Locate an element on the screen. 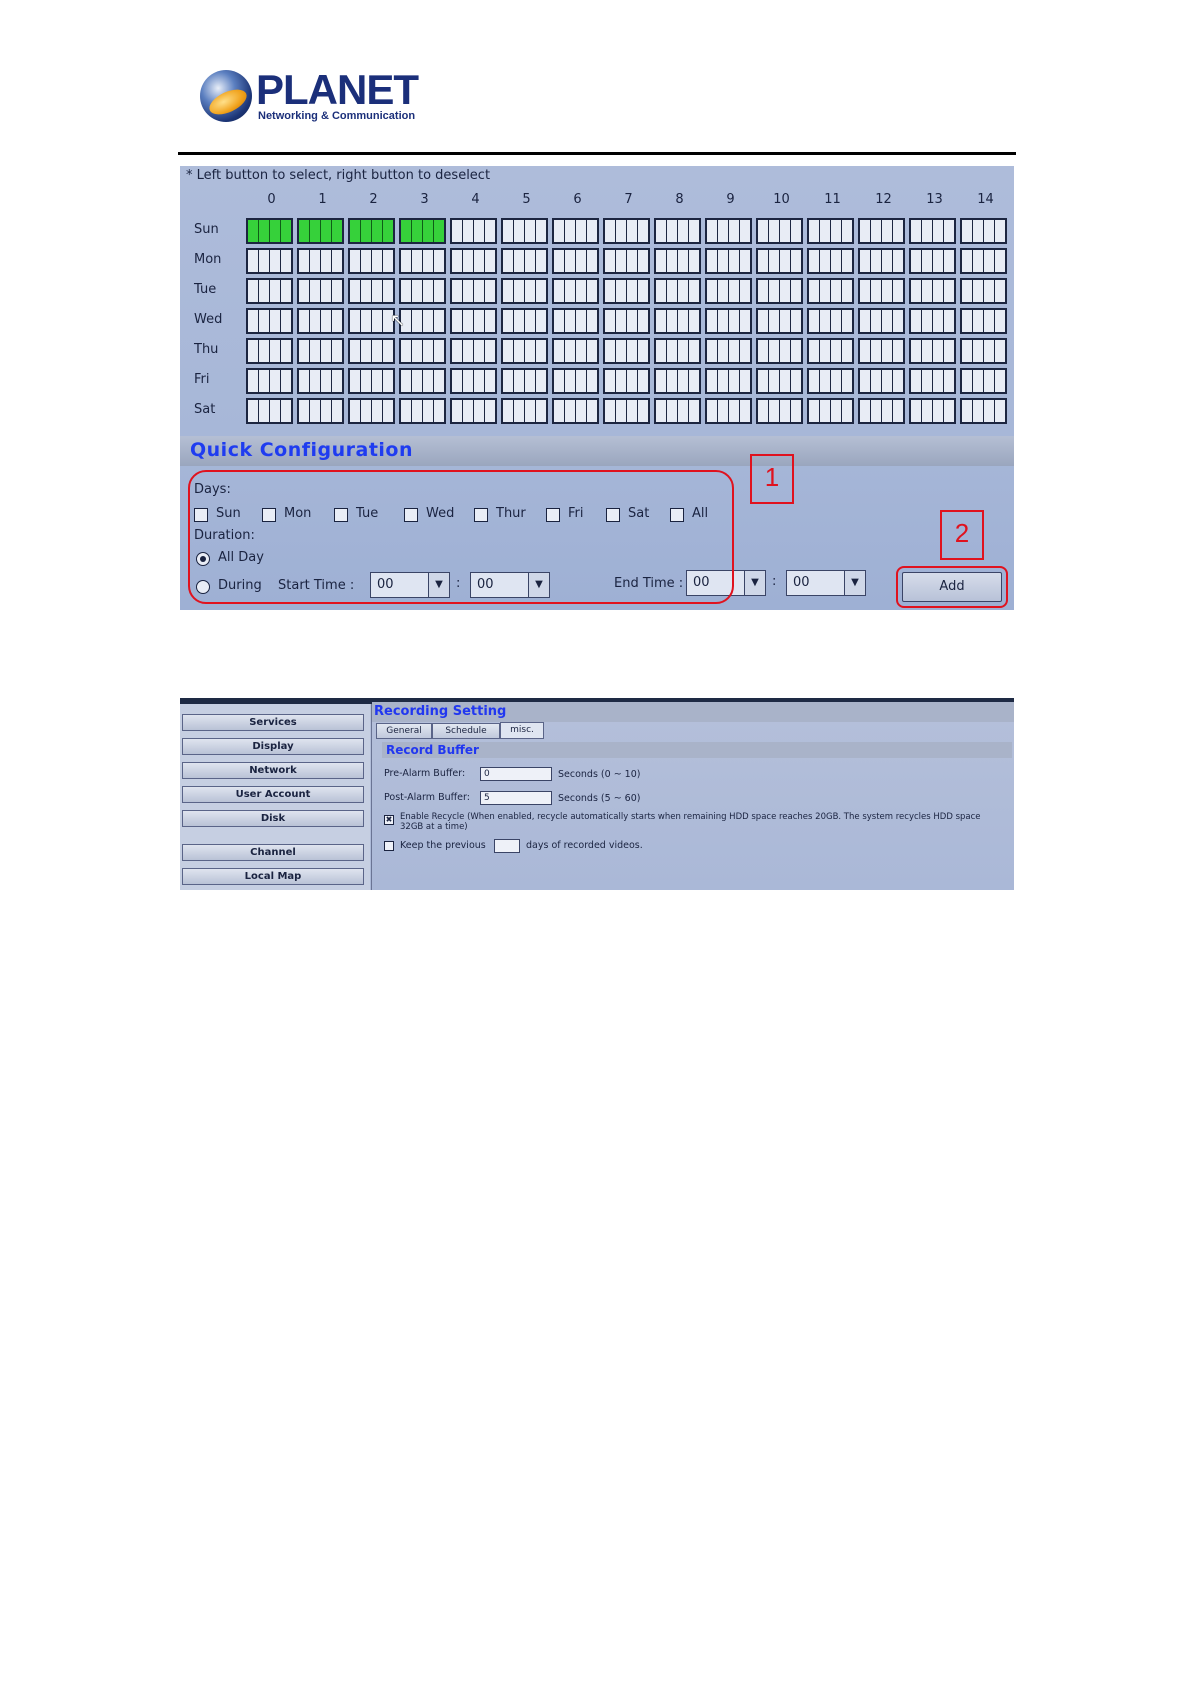 This screenshot has height=1684, width=1190. sidebar-item-network: Network is located at coordinates (273, 770).